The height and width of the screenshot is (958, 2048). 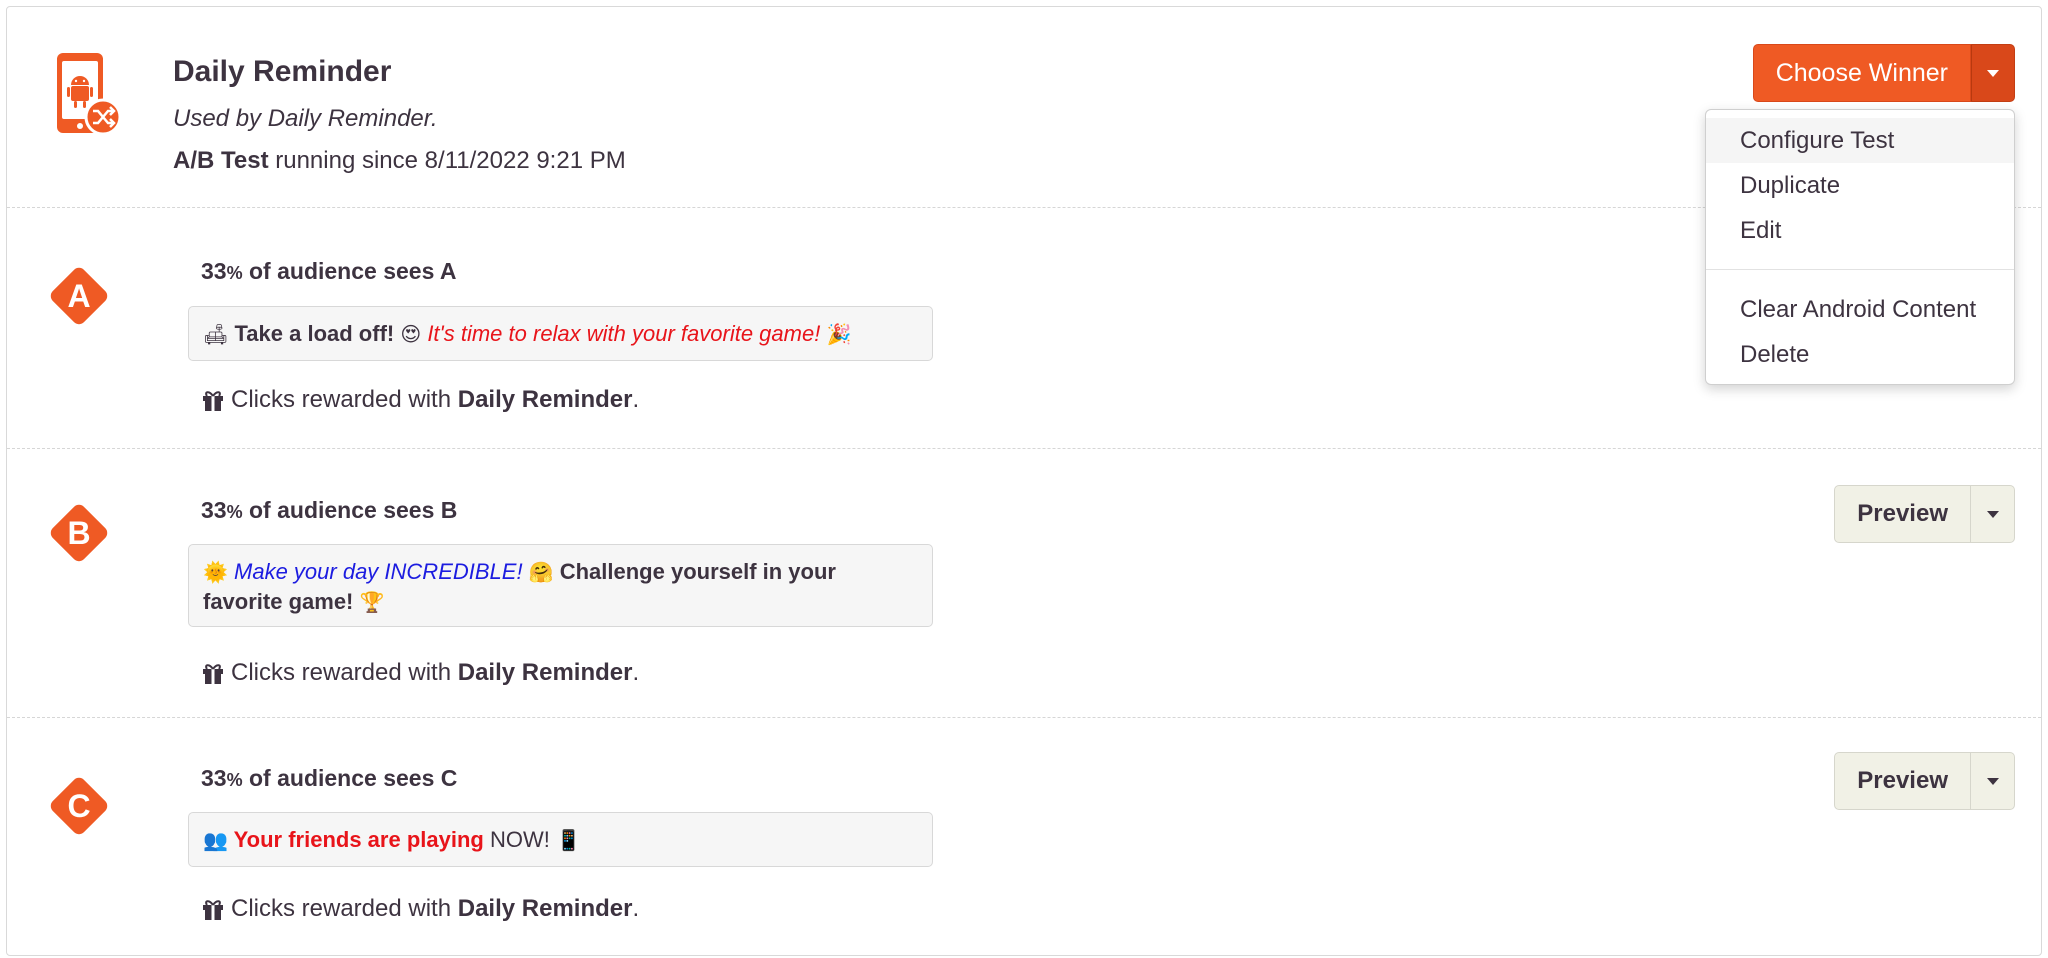 I want to click on phone-emoji-icon: 📱, so click(x=568, y=840).